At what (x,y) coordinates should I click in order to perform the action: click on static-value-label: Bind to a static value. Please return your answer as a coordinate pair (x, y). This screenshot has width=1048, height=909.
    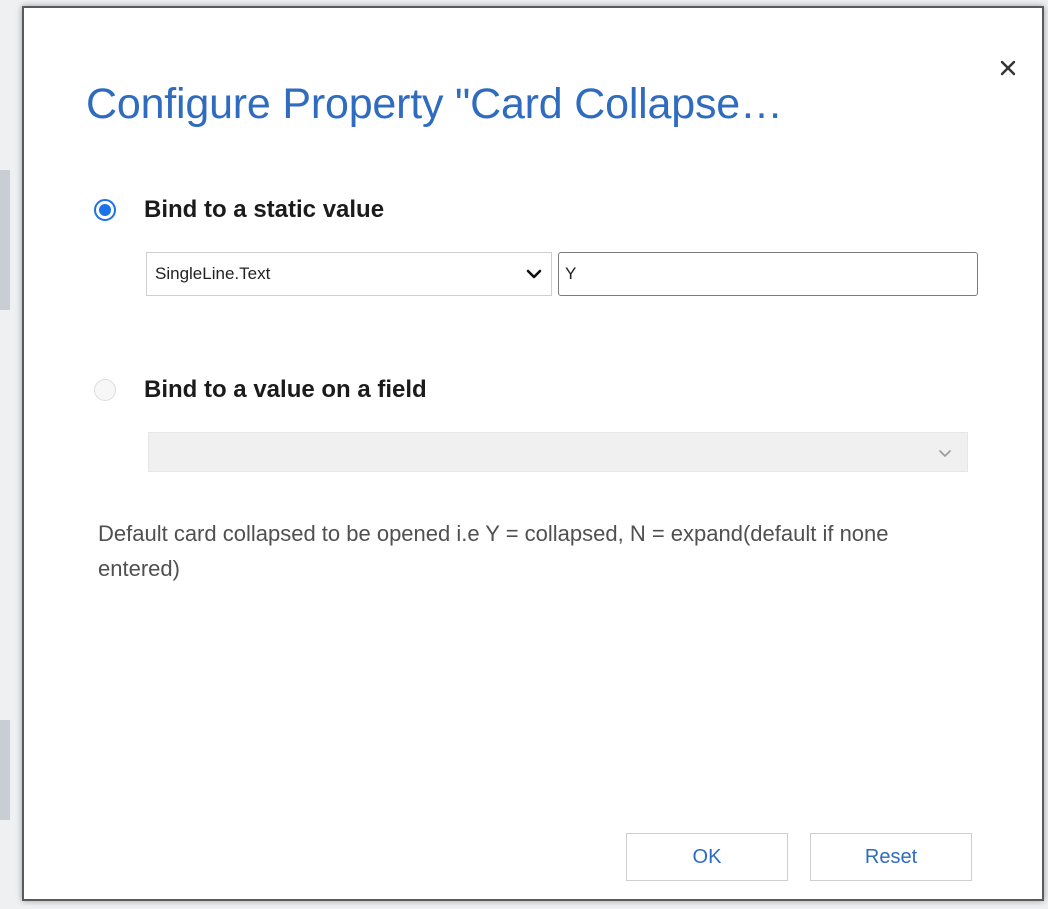
    Looking at the image, I should click on (264, 209).